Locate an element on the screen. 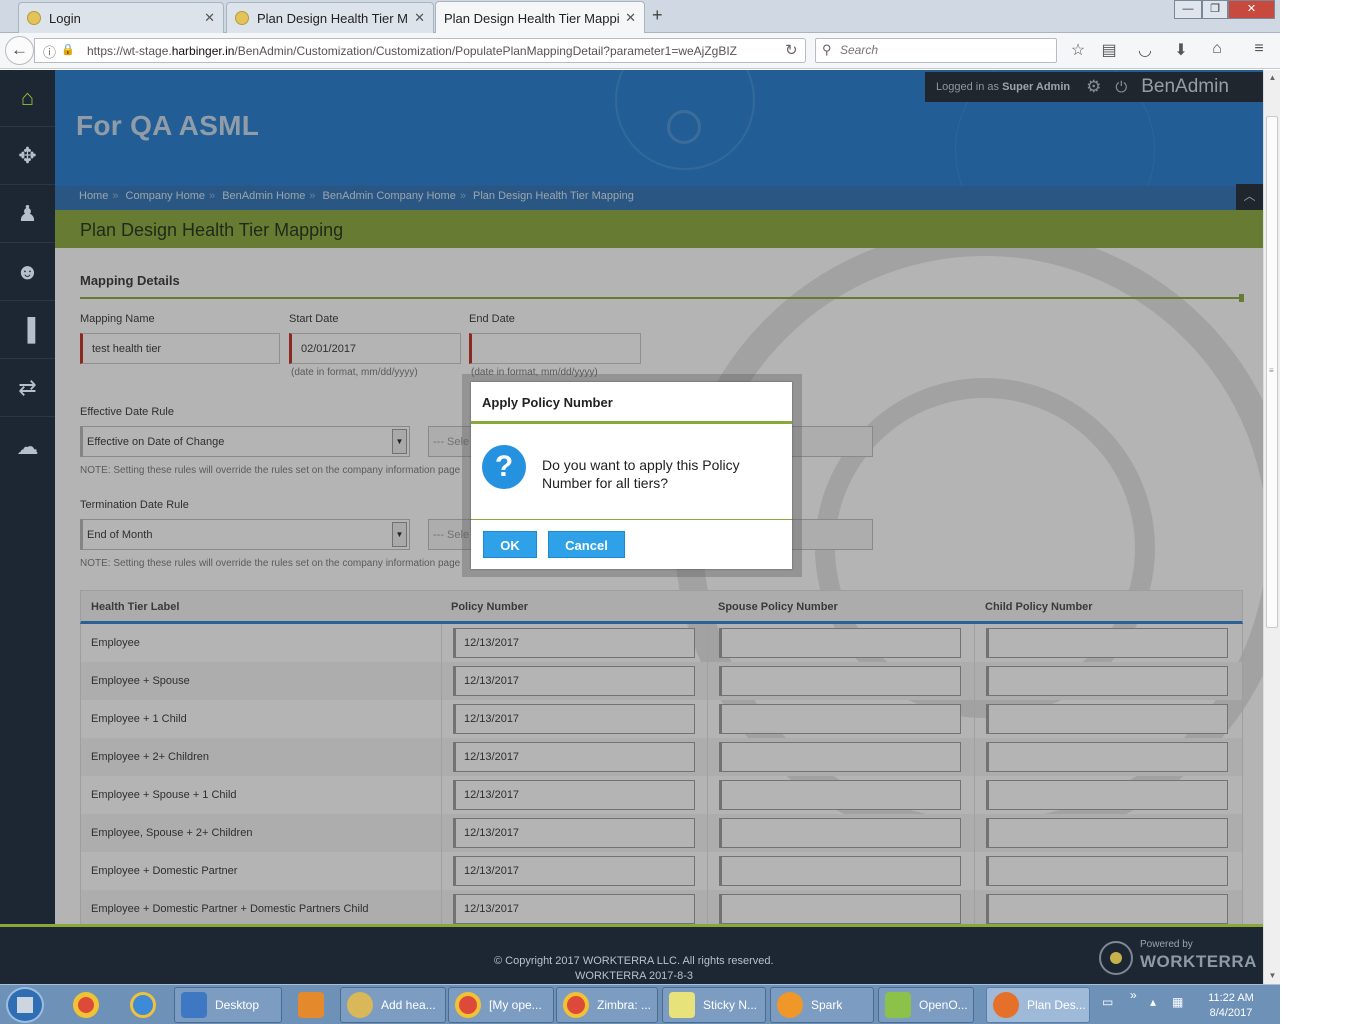 The image size is (1358, 1024). browser-search-input is located at coordinates (940, 50).